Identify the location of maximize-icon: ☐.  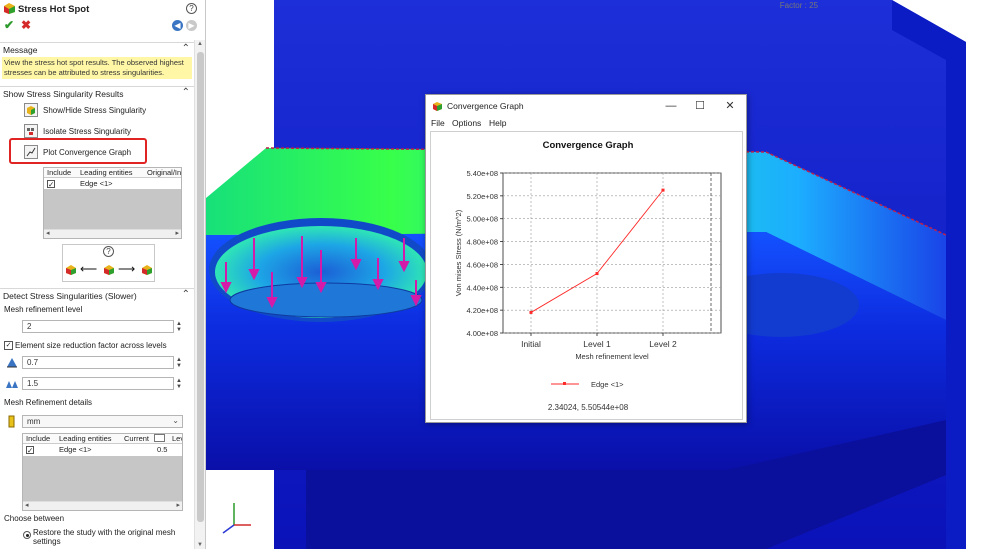
(700, 106).